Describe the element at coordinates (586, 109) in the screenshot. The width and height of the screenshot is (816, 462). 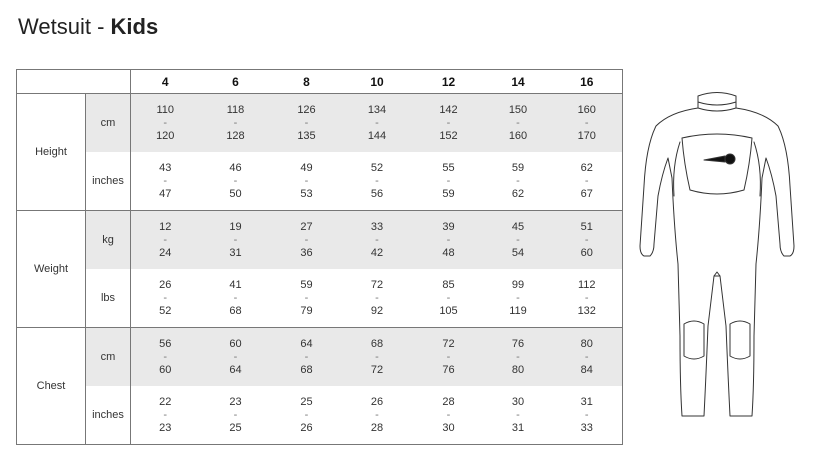
I see `range-min: 160` at that location.